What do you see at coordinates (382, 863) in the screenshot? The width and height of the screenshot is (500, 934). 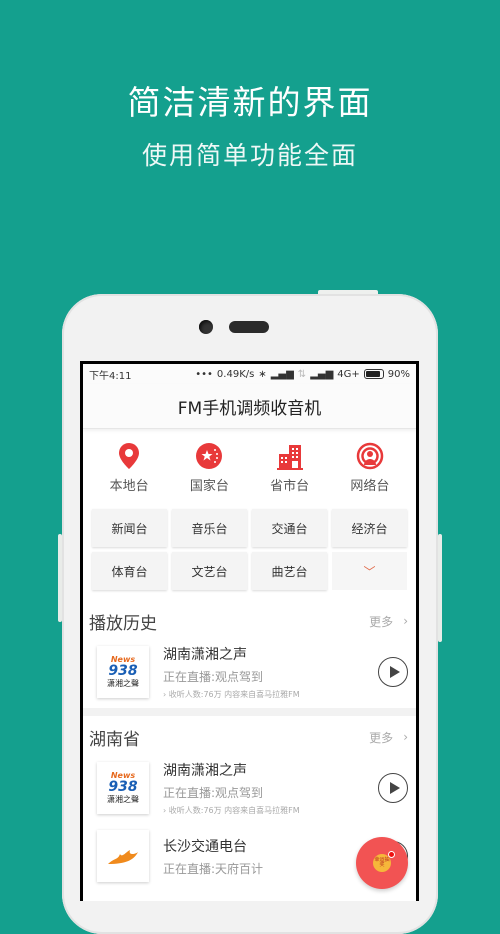 I see `lottery-fab: 幸运抽奖` at bounding box center [382, 863].